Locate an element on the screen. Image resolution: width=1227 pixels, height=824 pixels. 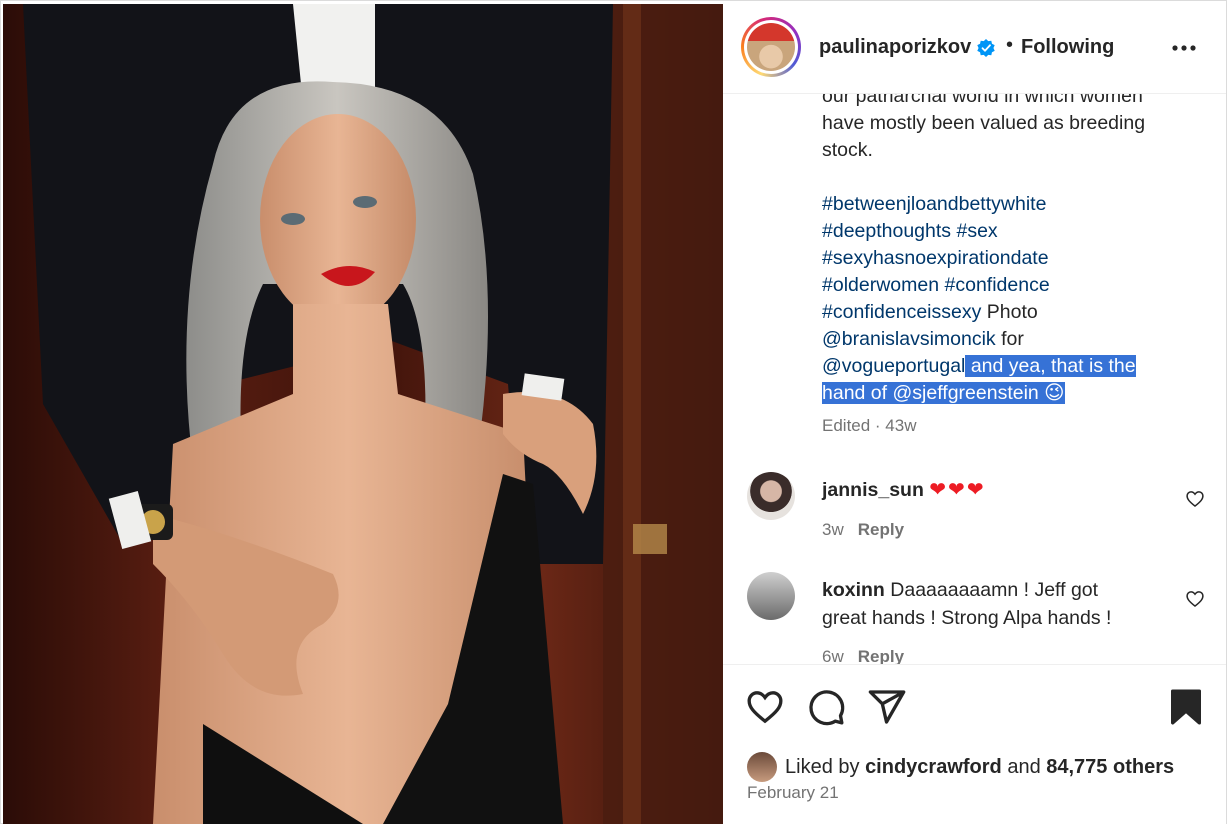
caption-credit-line: hand of @sjeffgreenstein 😉 is located at coordinates (1002, 393).